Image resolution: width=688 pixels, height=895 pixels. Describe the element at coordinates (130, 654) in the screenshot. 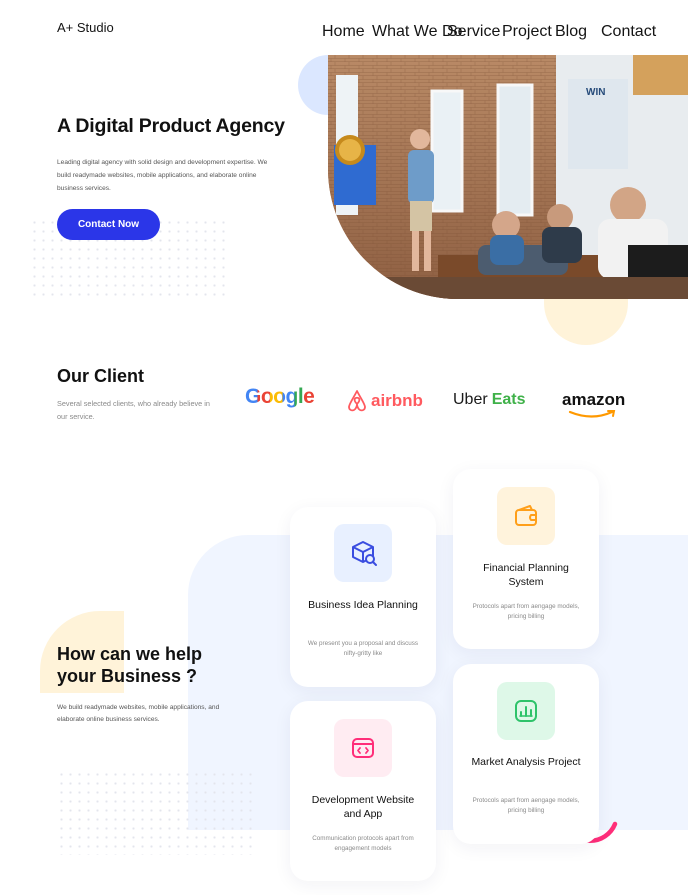

I see `services-title-line1: How can we help` at that location.